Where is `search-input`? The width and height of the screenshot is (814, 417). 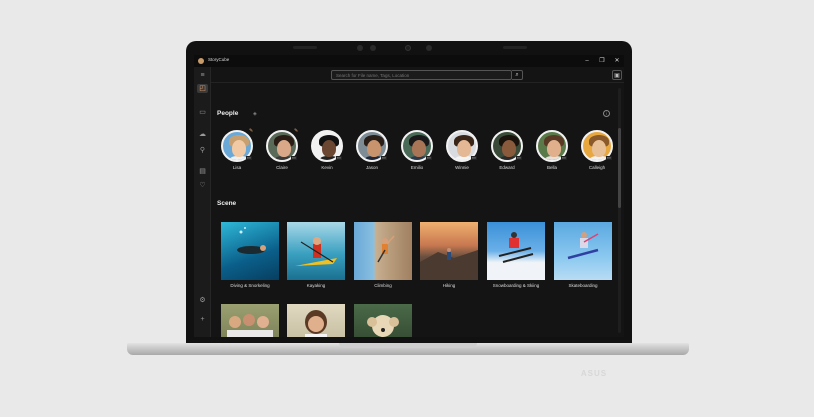
search-input is located at coordinates (421, 75).